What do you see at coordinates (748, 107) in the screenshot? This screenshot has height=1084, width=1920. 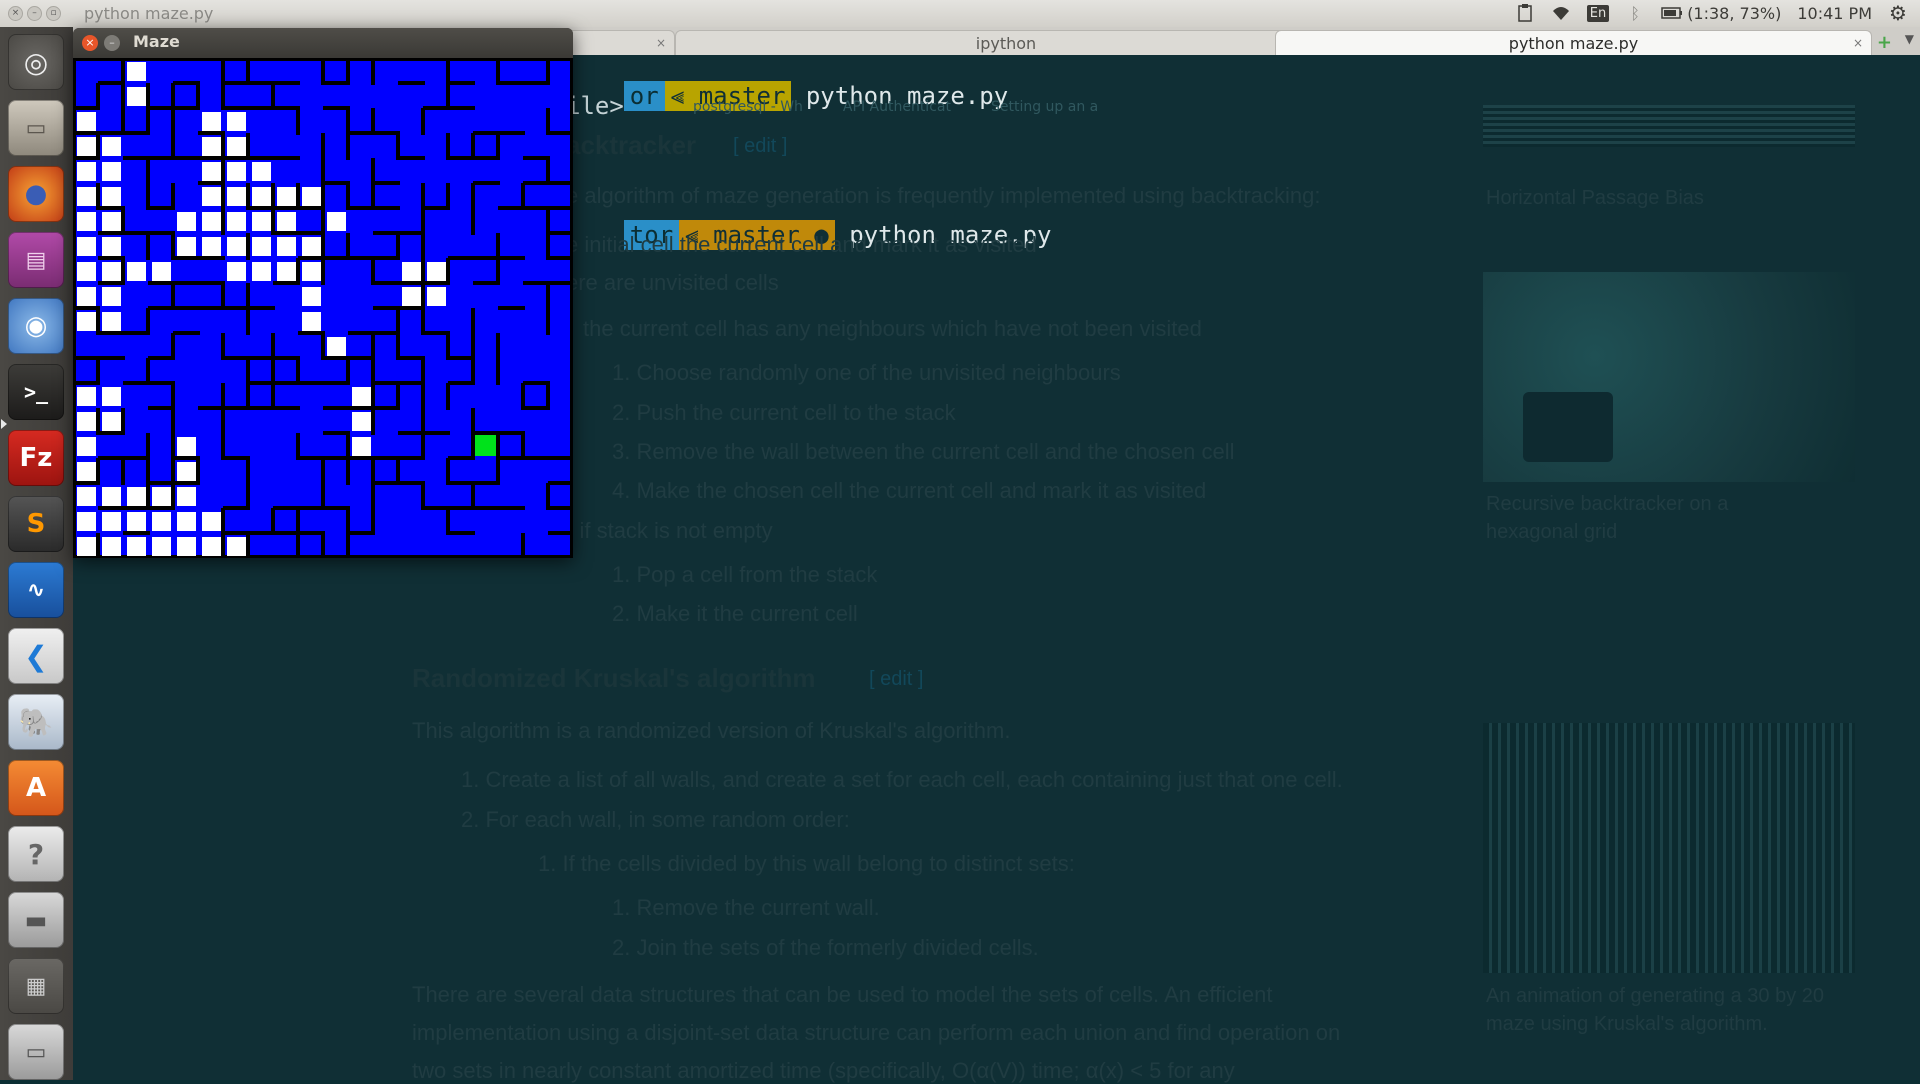 I see `bookmark-item: postgresql - Wh` at bounding box center [748, 107].